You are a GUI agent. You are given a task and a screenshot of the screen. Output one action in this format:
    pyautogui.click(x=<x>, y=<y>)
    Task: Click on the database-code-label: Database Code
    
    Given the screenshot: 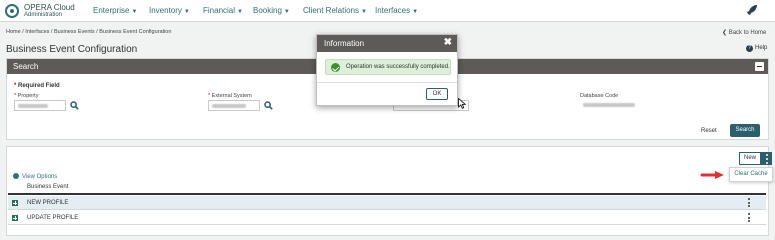 What is the action you would take?
    pyautogui.click(x=599, y=96)
    